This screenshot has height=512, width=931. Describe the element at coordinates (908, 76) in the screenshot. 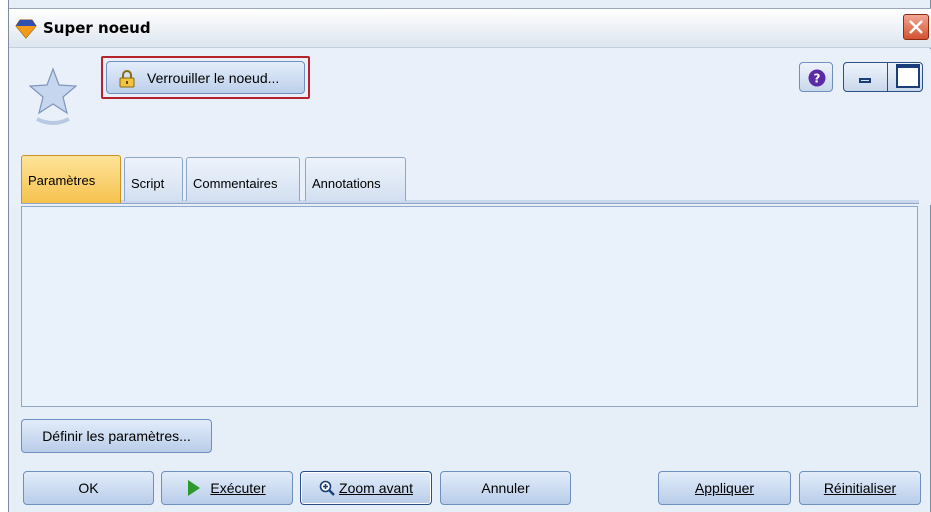

I see `maximize-icon` at that location.